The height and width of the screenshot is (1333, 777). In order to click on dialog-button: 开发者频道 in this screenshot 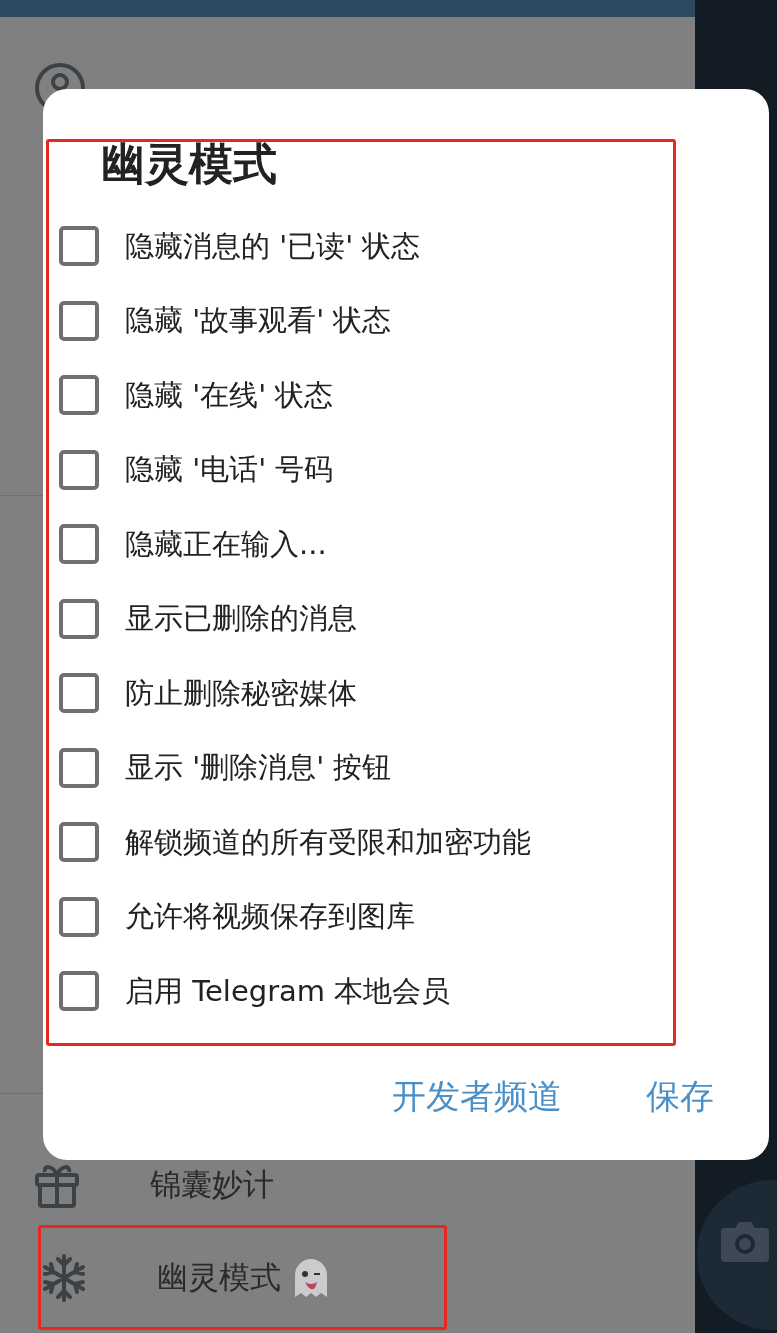, I will do `click(477, 1096)`.